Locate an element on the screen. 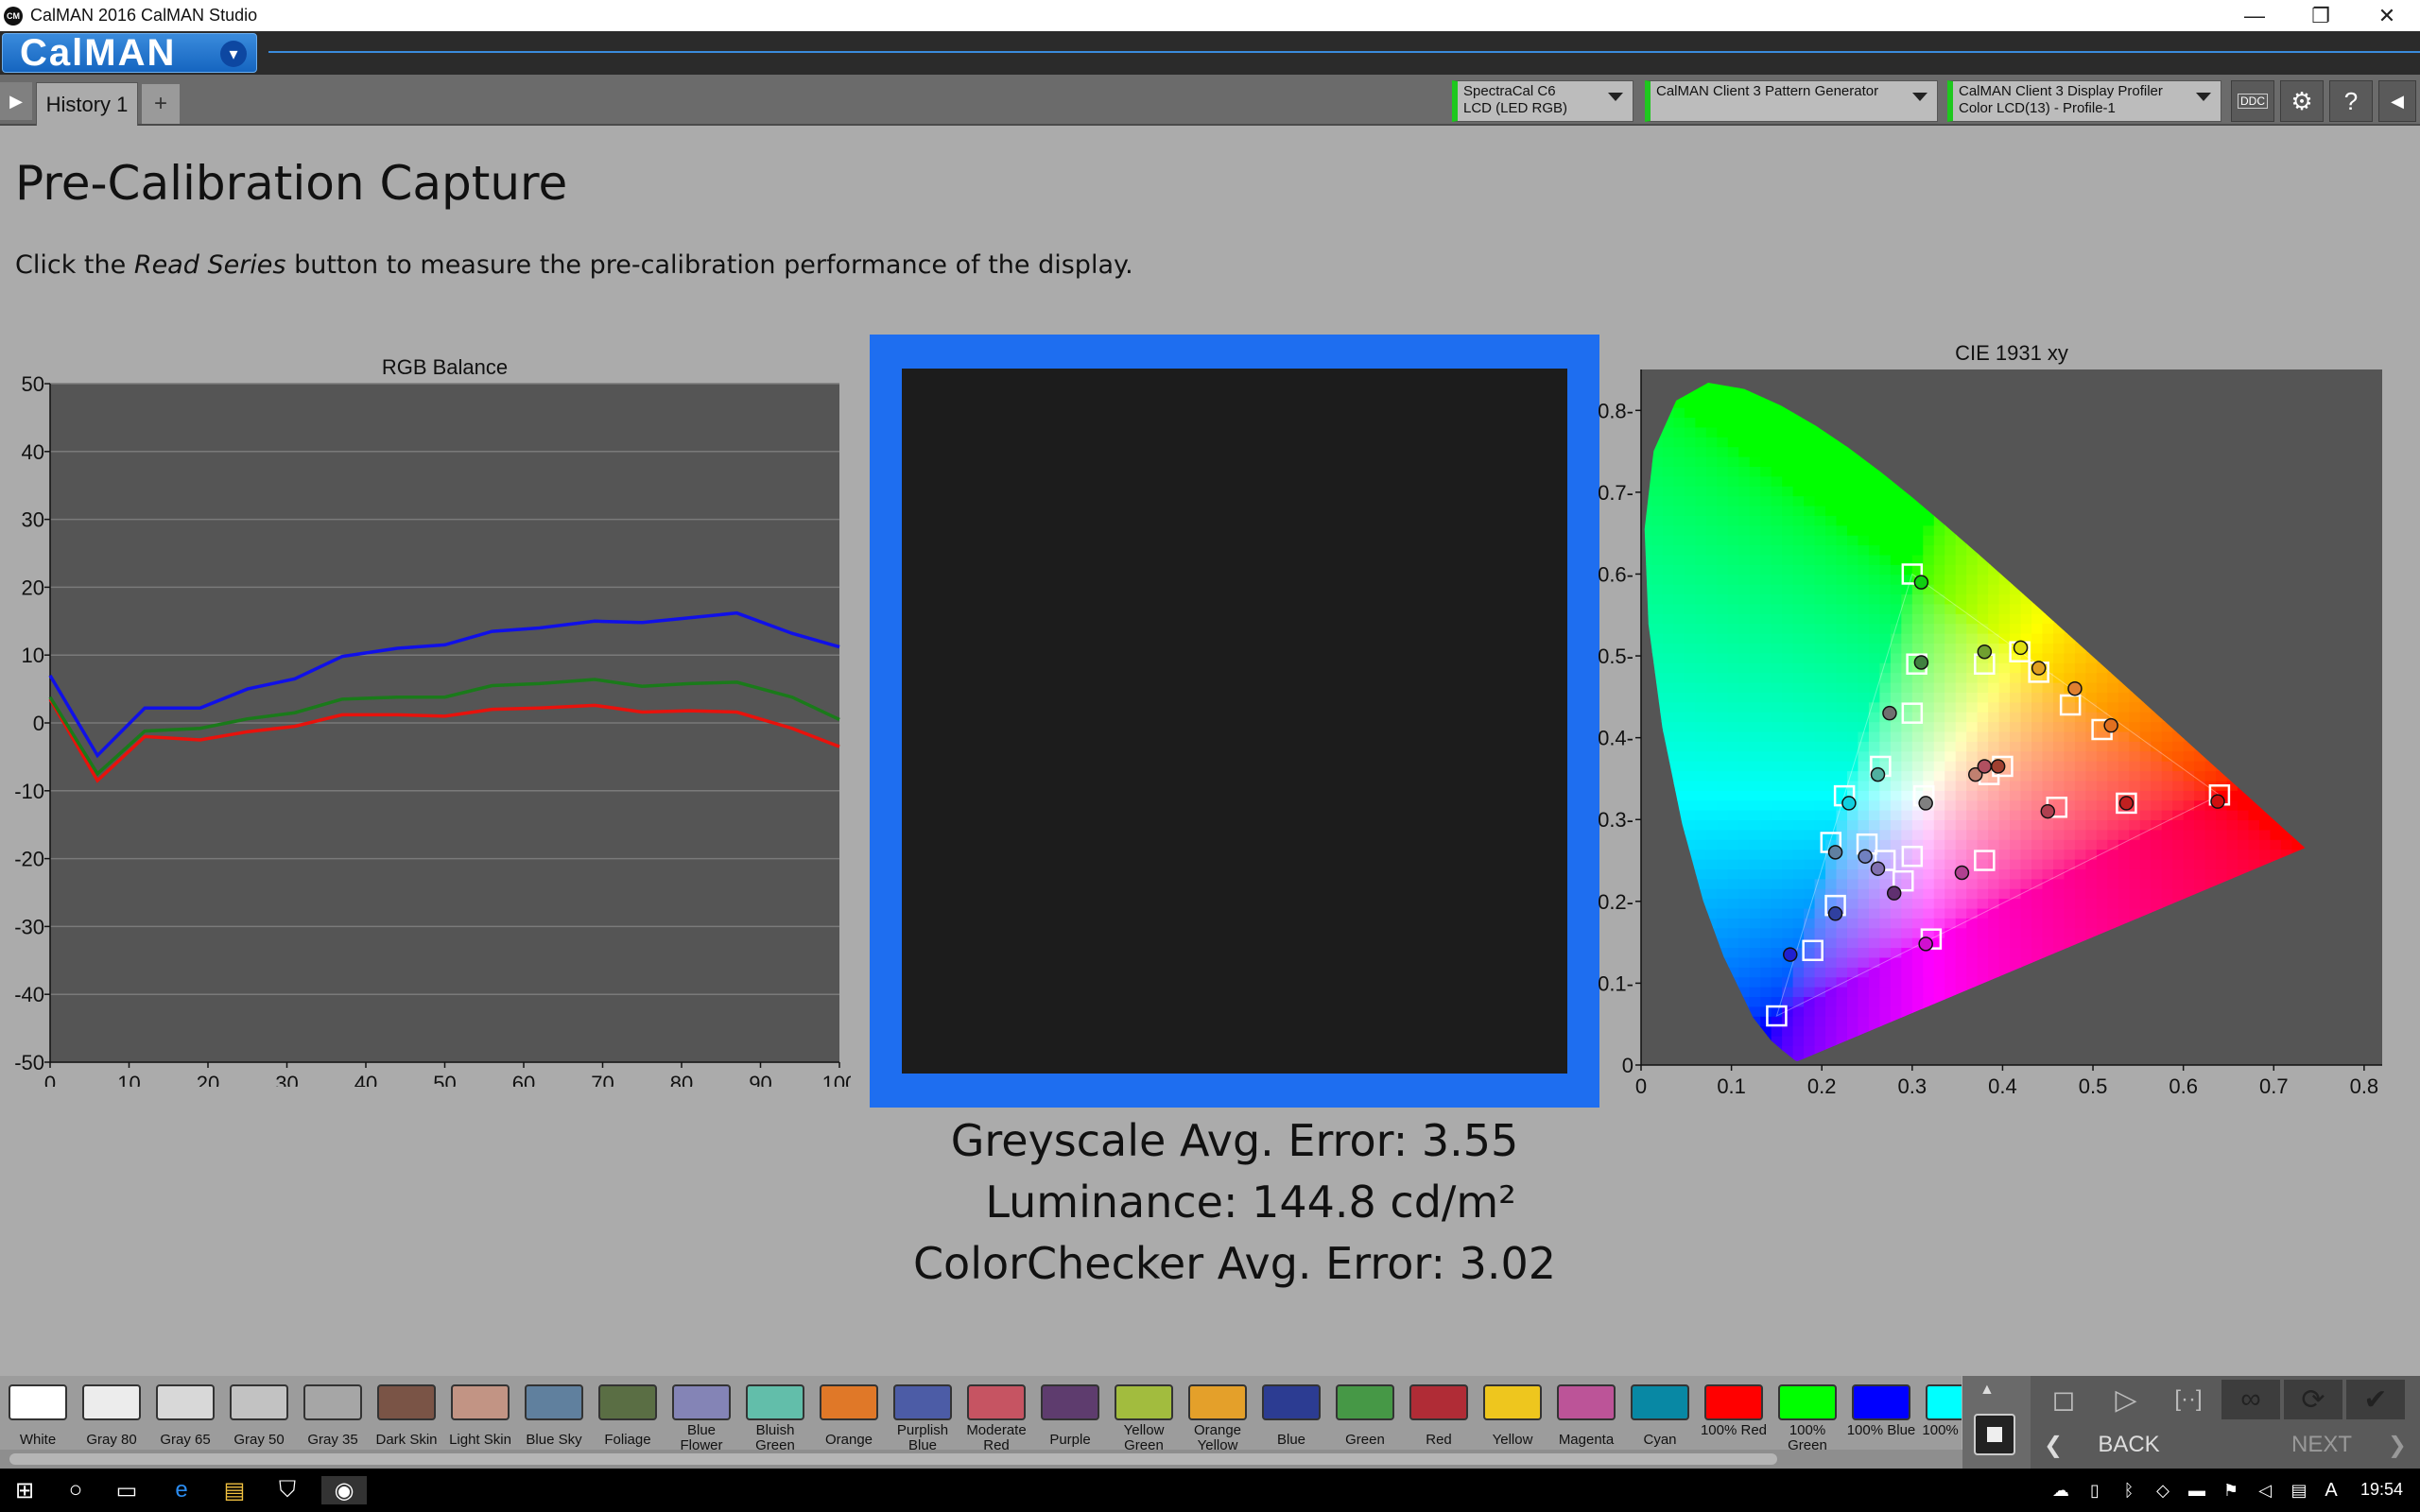 The height and width of the screenshot is (1512, 2420). store-icon: ⛉ is located at coordinates (287, 1490).